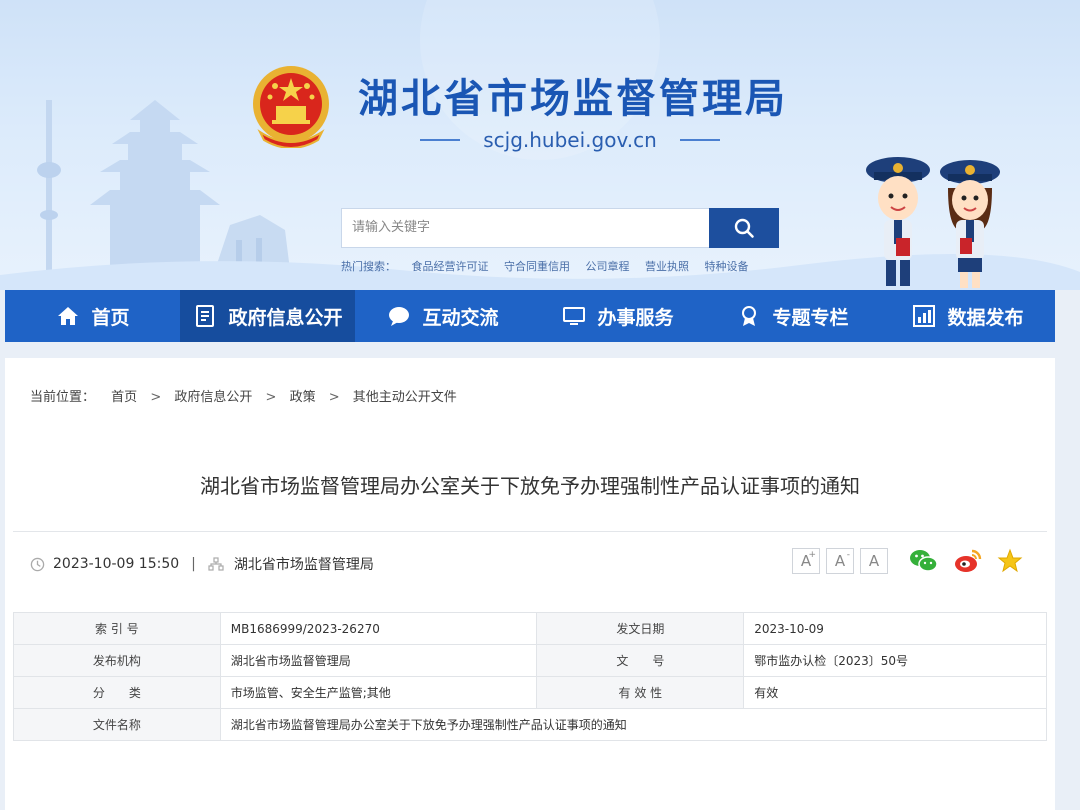 This screenshot has width=1080, height=810. I want to click on nav-item-interaction: 互动交流, so click(442, 316).